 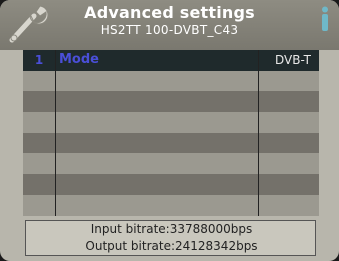 I want to click on info-icon, so click(x=325, y=18).